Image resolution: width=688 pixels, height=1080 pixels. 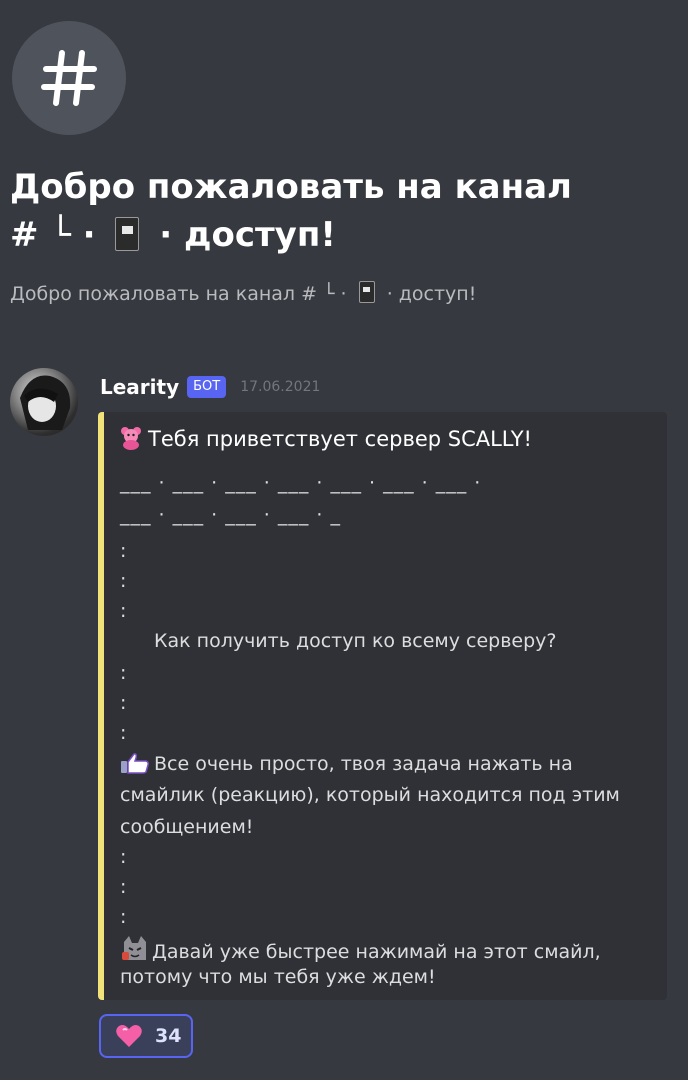 What do you see at coordinates (131, 438) in the screenshot?
I see `pink-bear-icon` at bounding box center [131, 438].